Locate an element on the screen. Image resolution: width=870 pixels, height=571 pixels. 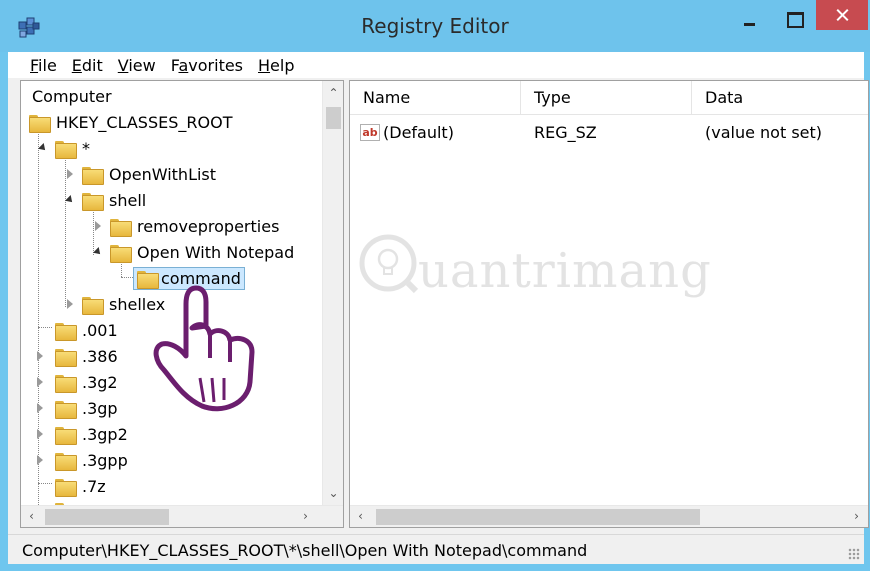
column-header-name: Name is located at coordinates (435, 98).